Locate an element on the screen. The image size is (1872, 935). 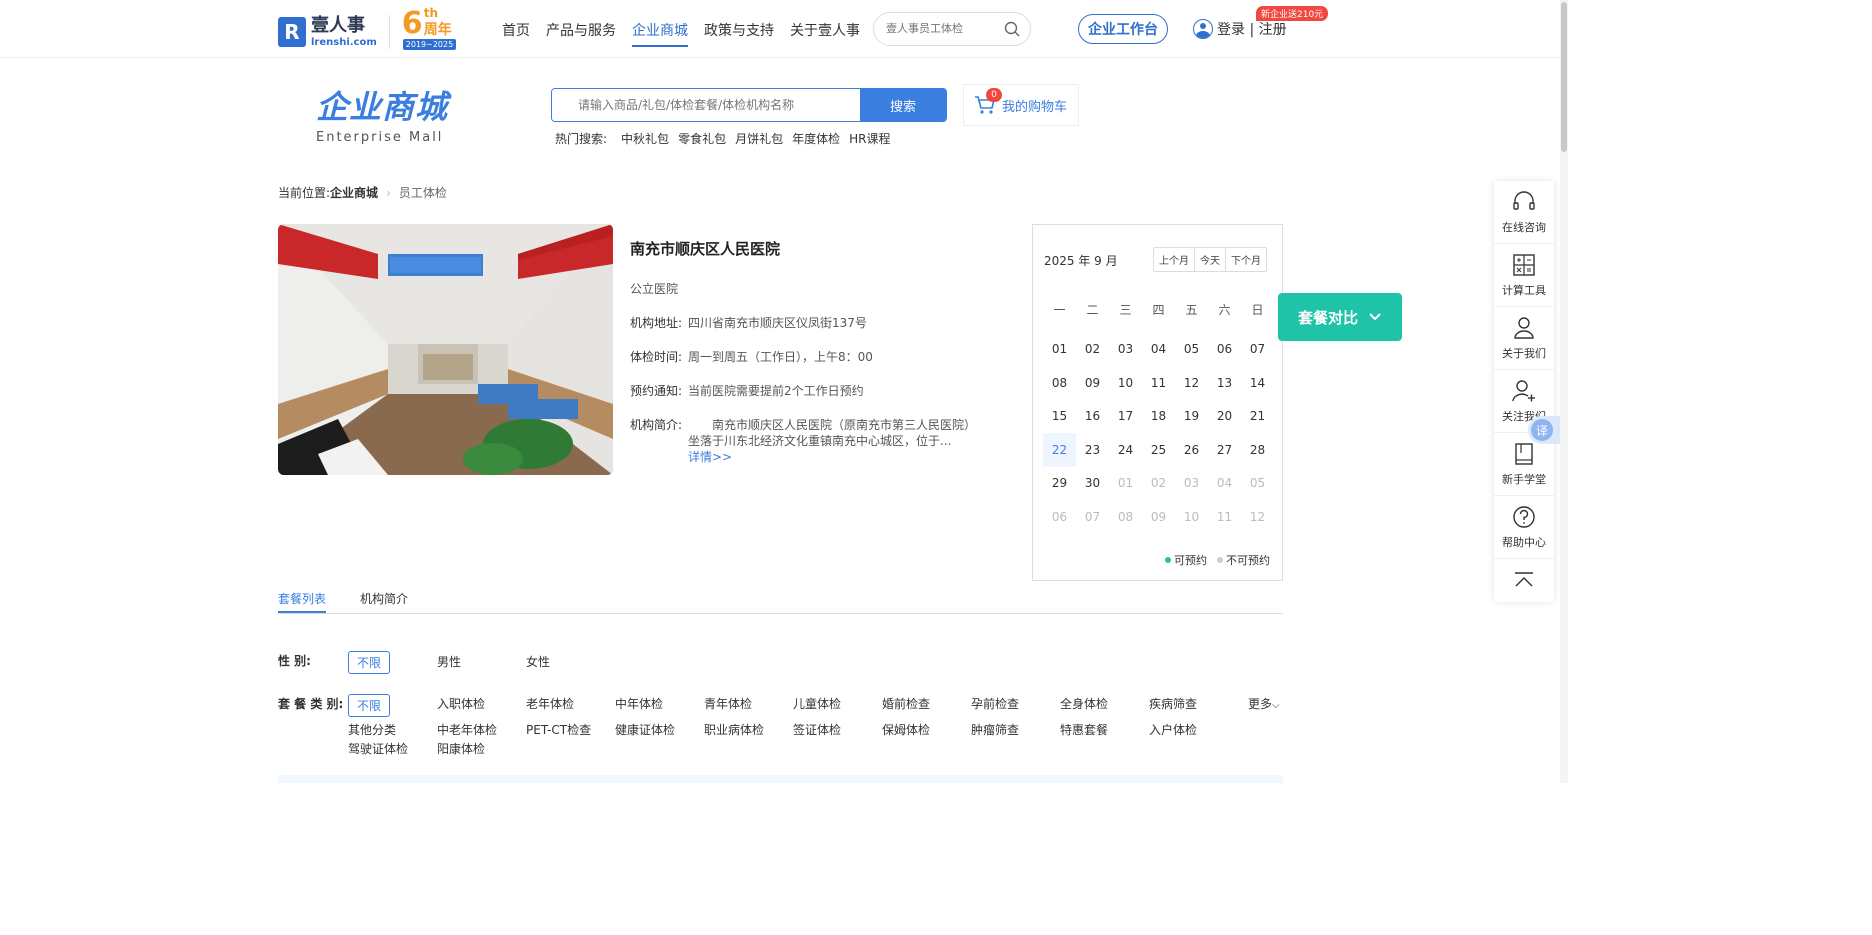
category-option: 儿童体检 is located at coordinates (817, 703).